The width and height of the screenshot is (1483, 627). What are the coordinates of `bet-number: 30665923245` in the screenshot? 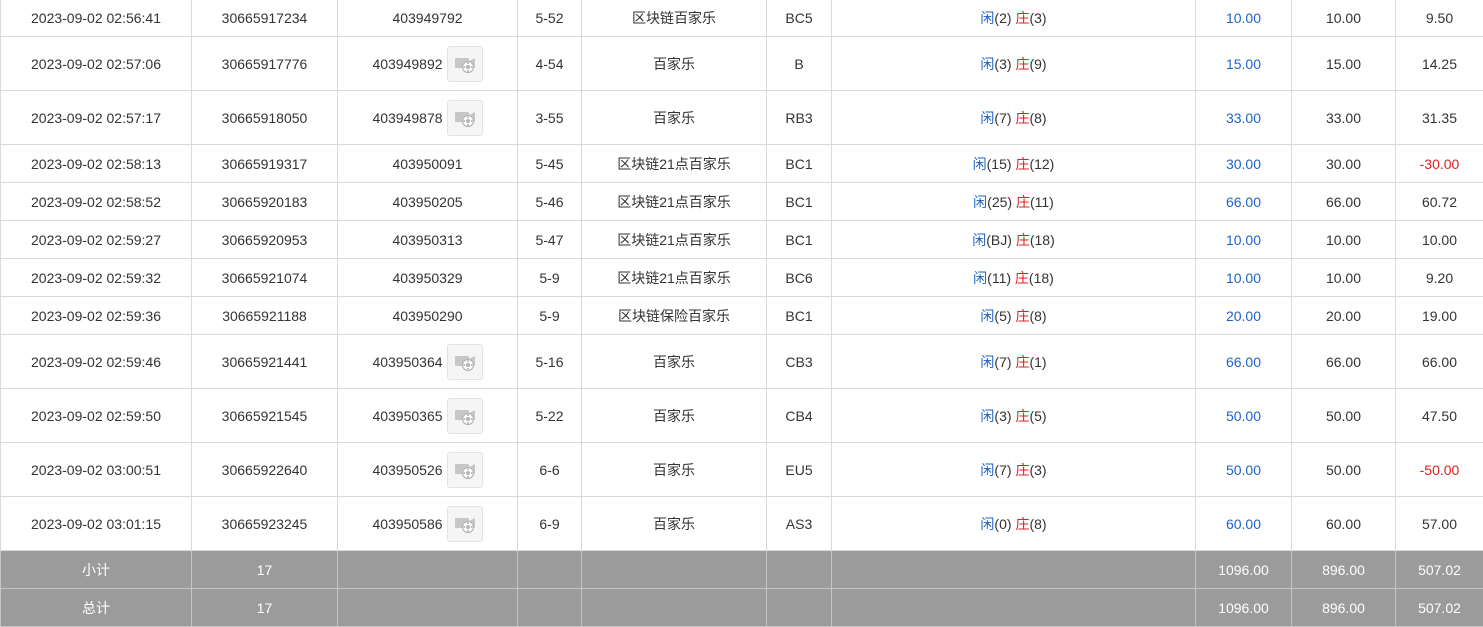 It's located at (265, 524).